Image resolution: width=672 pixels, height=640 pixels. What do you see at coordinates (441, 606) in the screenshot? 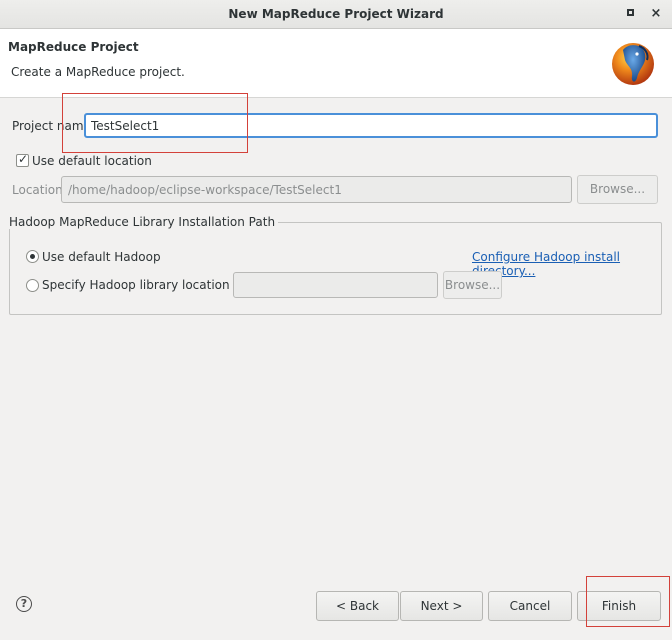
I see `next-button: Next >` at bounding box center [441, 606].